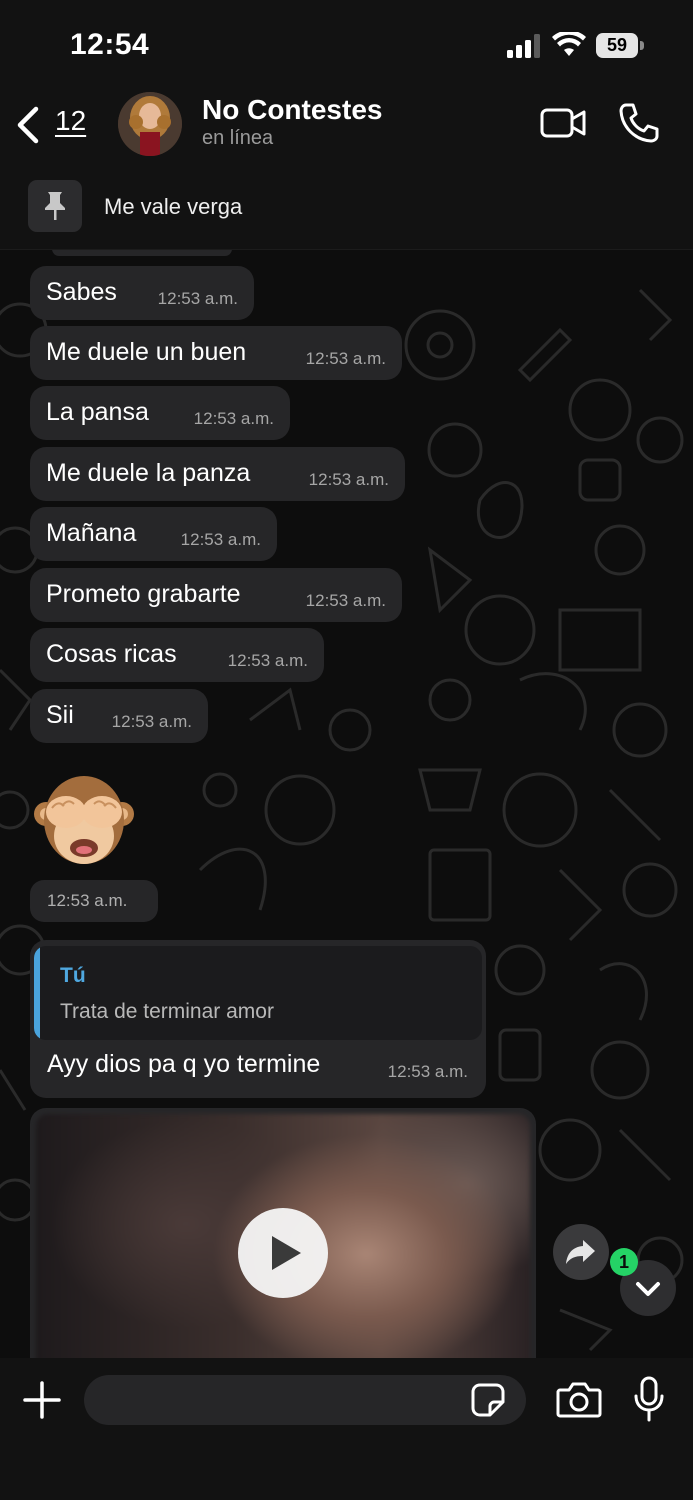  Describe the element at coordinates (160, 413) in the screenshot. I see `message-bubble: La pansa 12:53 a.m.` at that location.